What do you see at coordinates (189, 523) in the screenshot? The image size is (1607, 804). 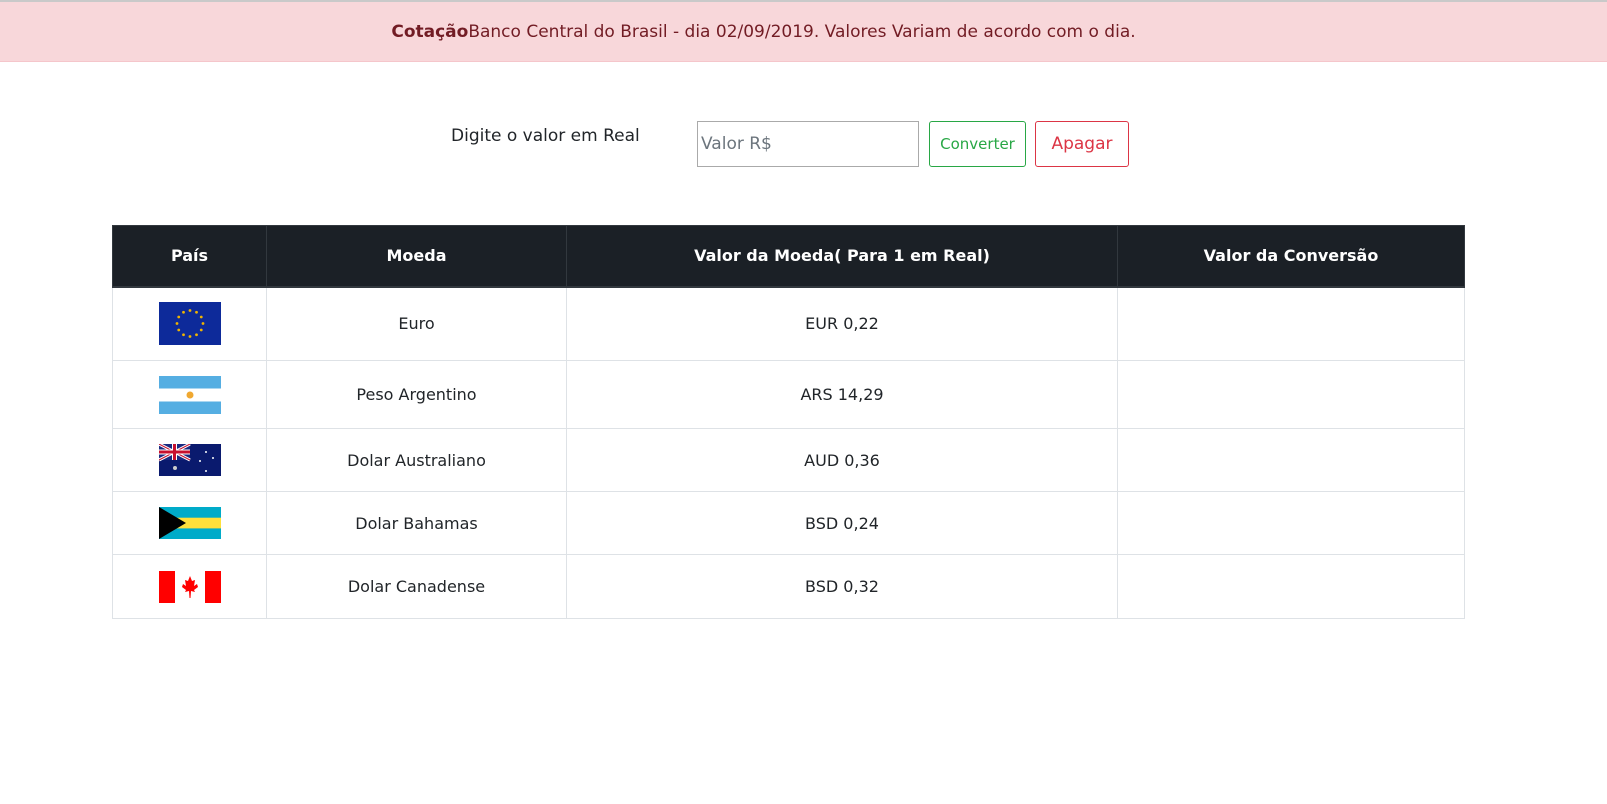 I see `bahamas-flag-icon` at bounding box center [189, 523].